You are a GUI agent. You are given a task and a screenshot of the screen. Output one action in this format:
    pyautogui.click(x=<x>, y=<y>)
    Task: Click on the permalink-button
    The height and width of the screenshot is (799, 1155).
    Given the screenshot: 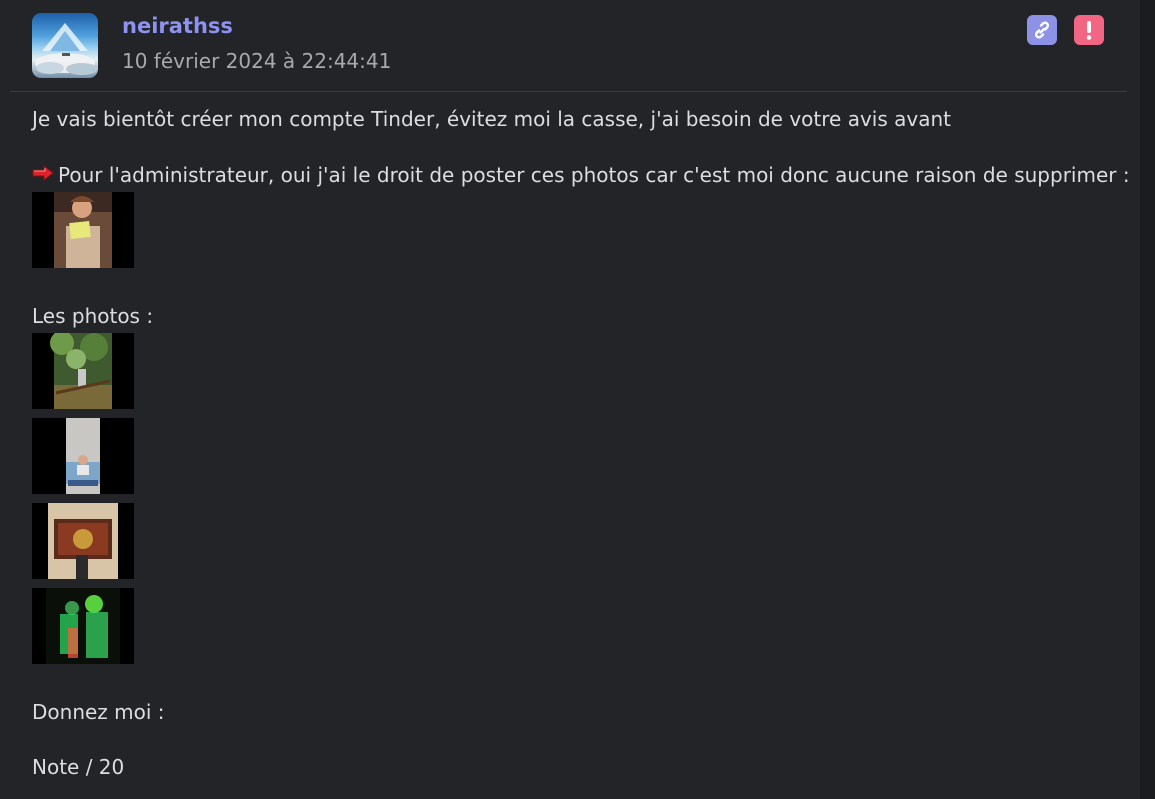 What is the action you would take?
    pyautogui.click(x=1042, y=30)
    